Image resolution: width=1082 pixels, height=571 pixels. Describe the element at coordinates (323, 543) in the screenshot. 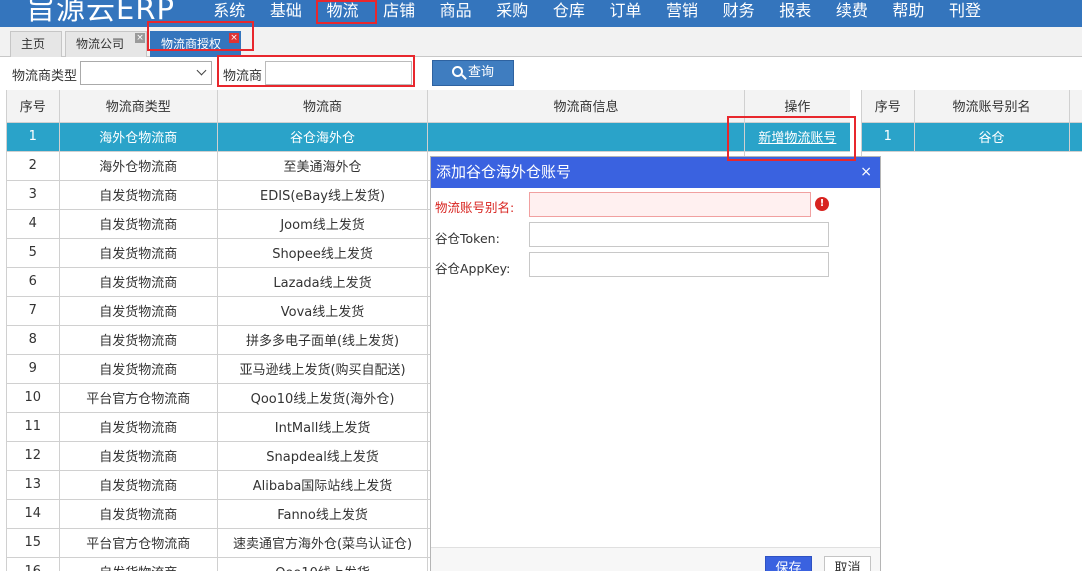

I see `cell-provider: 速卖通官方海外仓(菜鸟认证仓)` at that location.